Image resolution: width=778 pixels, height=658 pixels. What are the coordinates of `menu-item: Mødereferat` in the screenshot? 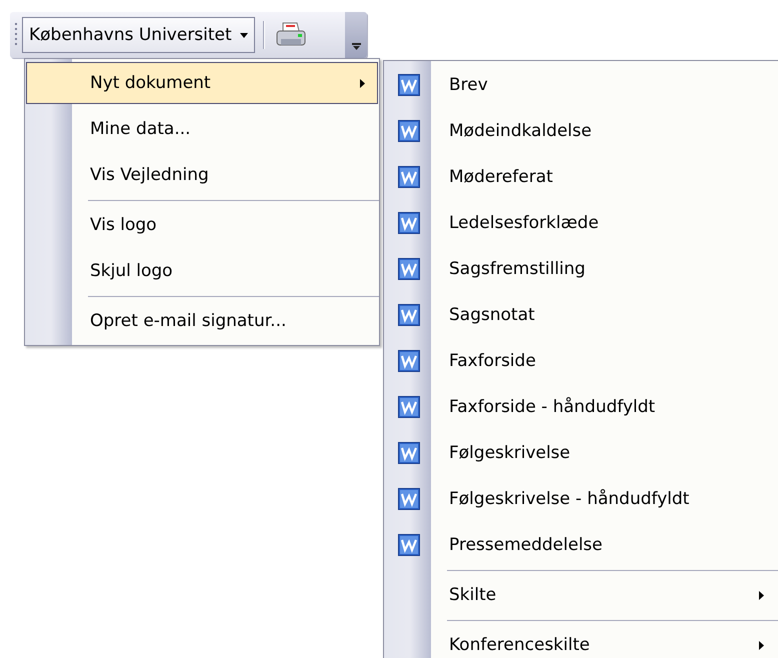 It's located at (581, 177).